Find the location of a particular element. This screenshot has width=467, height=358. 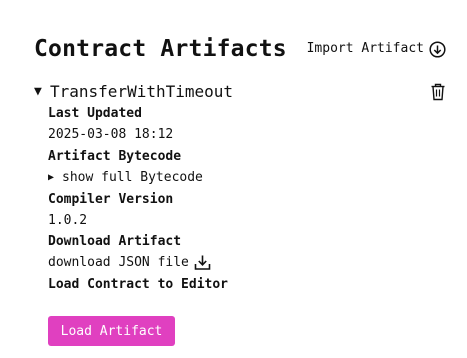

download-json-link: download JSON file is located at coordinates (129, 262).